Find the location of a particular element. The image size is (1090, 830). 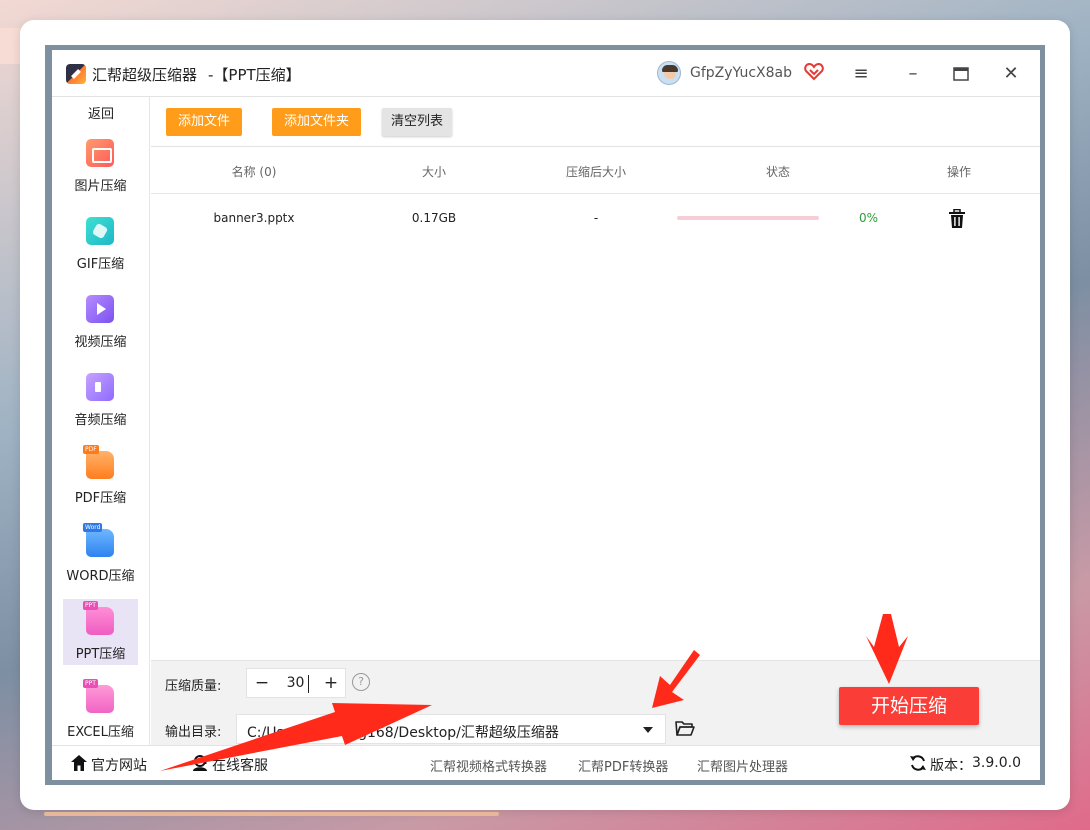

output-dir-value: C:/Users/huibang168/Desktop/汇帮超级压缩器 is located at coordinates (403, 733).